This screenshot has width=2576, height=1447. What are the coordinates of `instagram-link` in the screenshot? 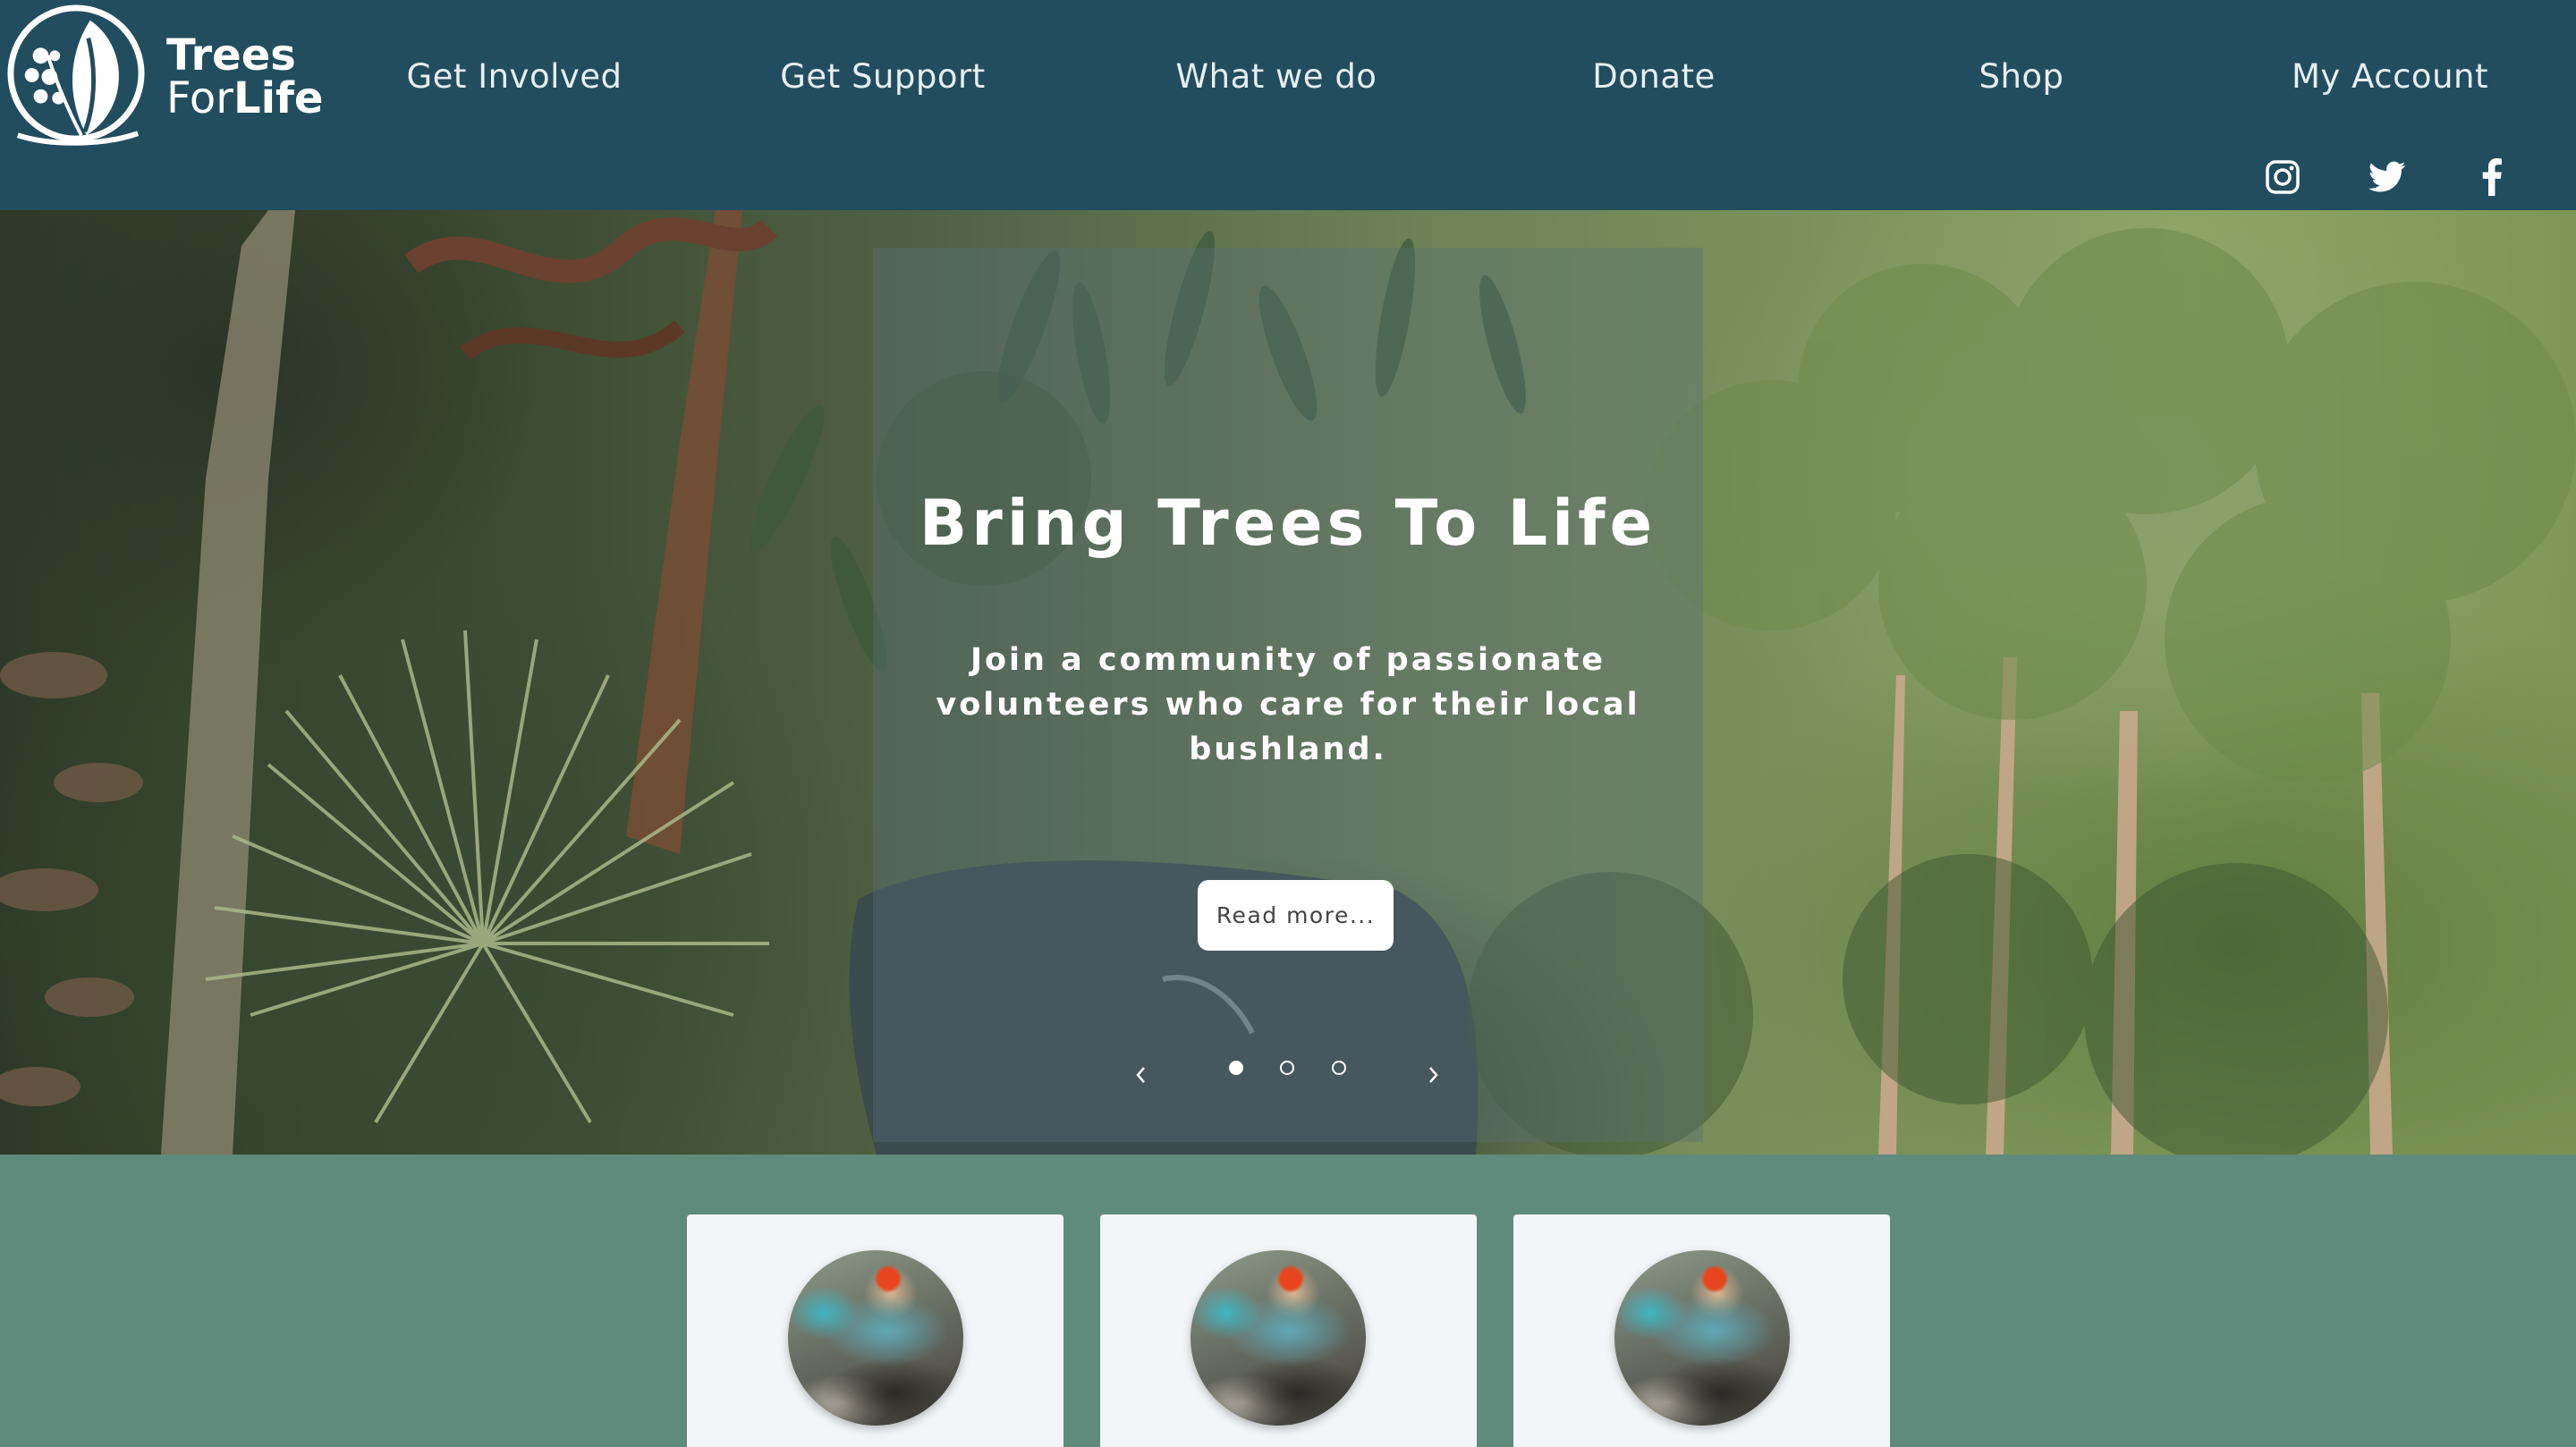 It's located at (2282, 177).